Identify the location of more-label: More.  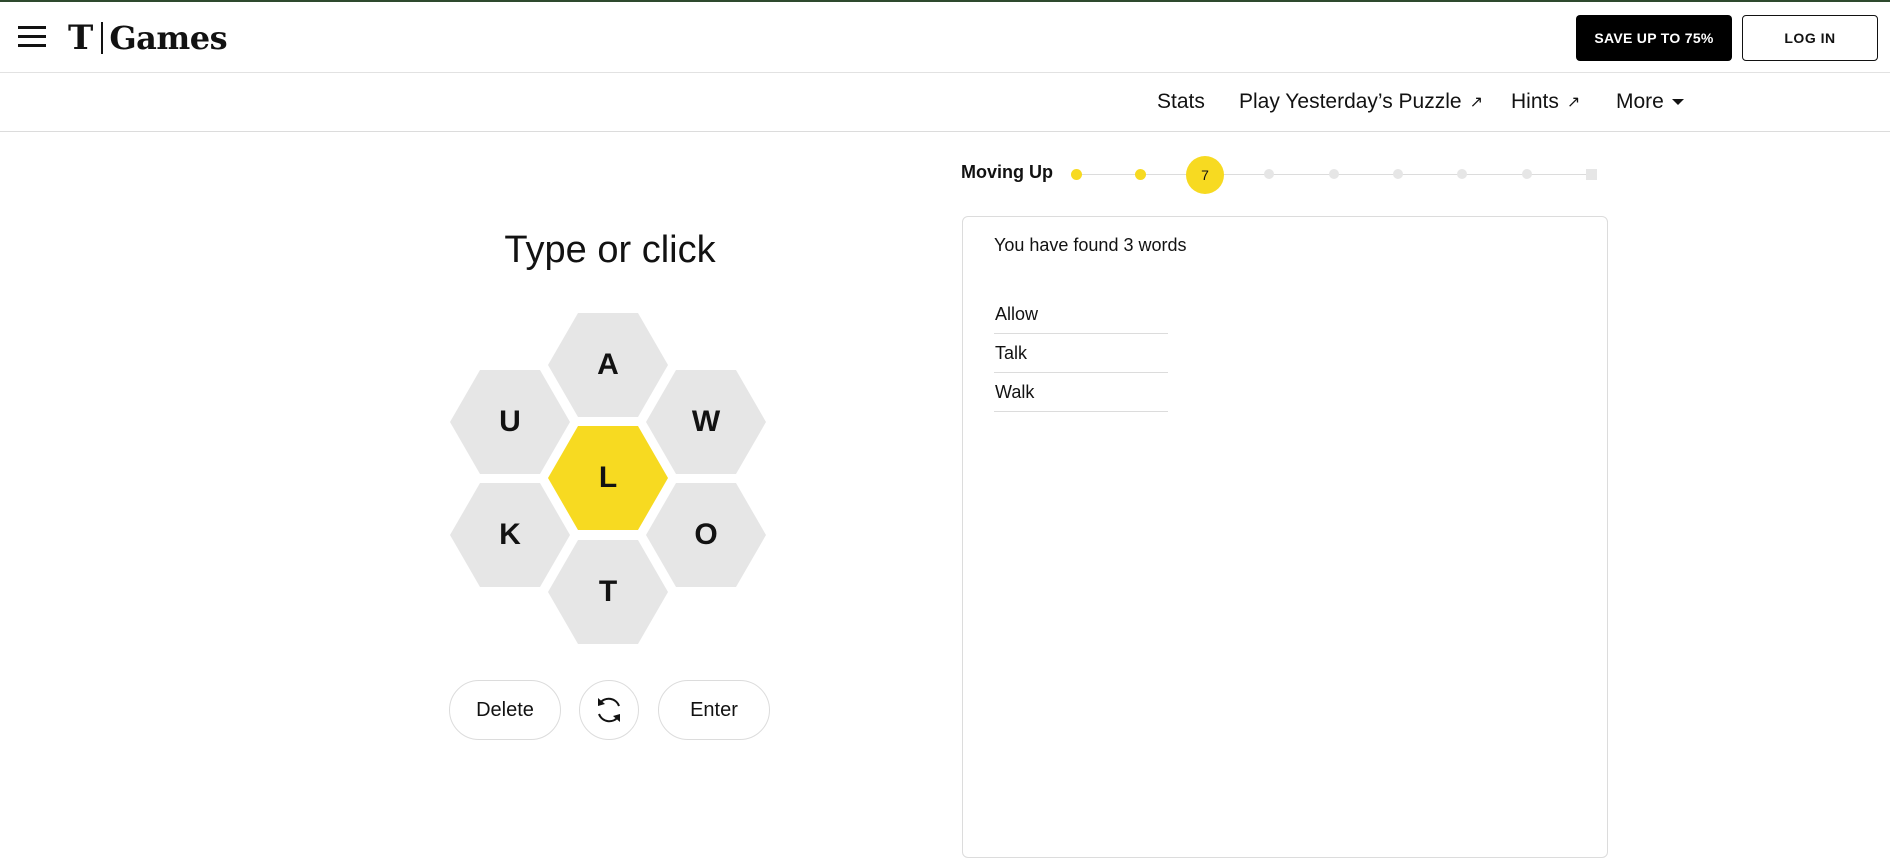
(1640, 101).